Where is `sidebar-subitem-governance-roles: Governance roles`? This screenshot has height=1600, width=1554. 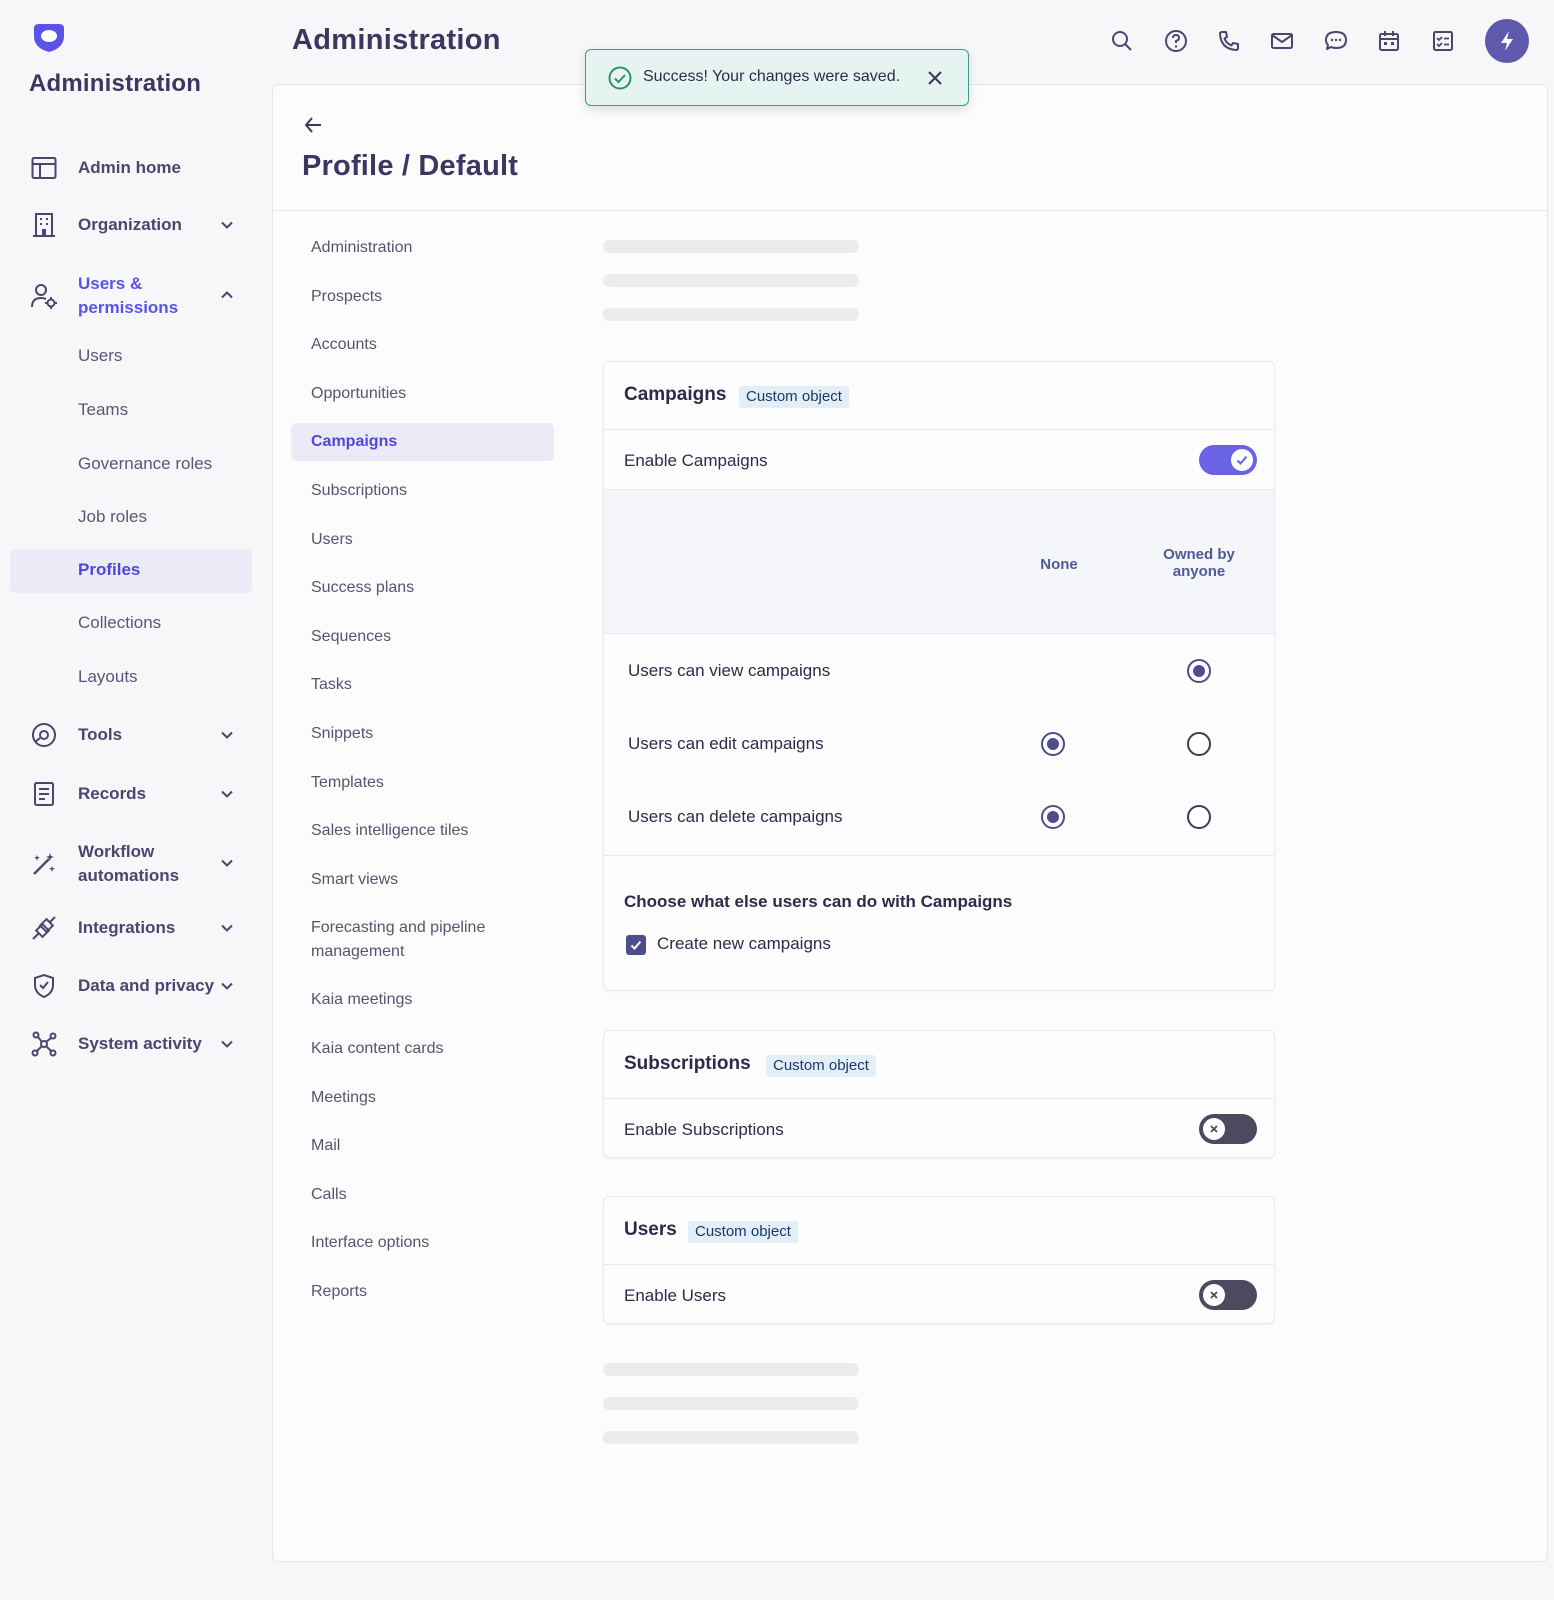
sidebar-subitem-governance-roles: Governance roles is located at coordinates (131, 465).